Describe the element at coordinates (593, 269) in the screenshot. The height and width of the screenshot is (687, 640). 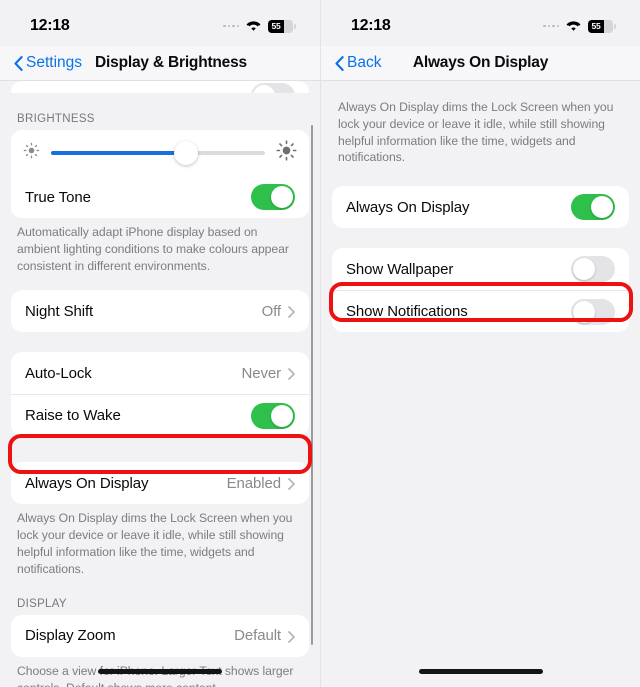
I see `show-wallpaper-toggle` at that location.